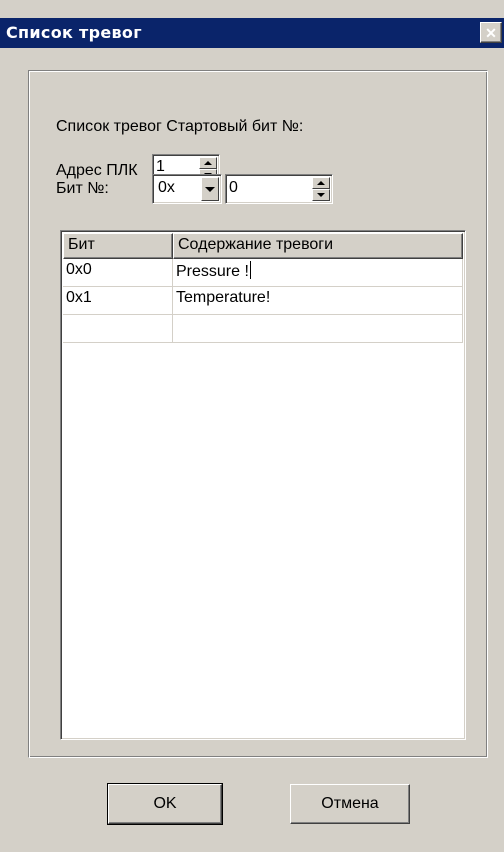 This screenshot has width=504, height=852. I want to click on table-row: 0x0 Pressure !, so click(263, 273).